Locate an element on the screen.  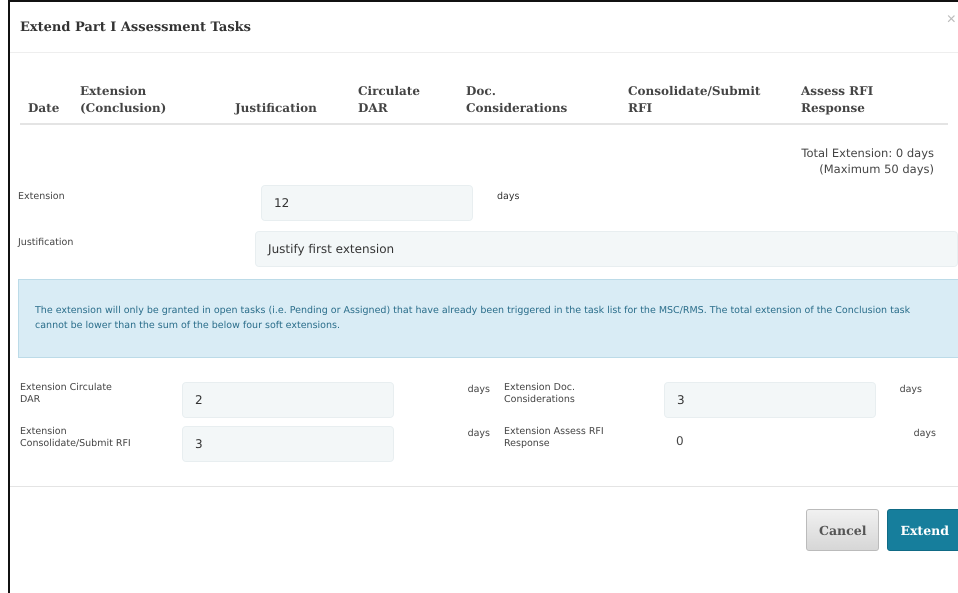
extend-button: Extend is located at coordinates (922, 530).